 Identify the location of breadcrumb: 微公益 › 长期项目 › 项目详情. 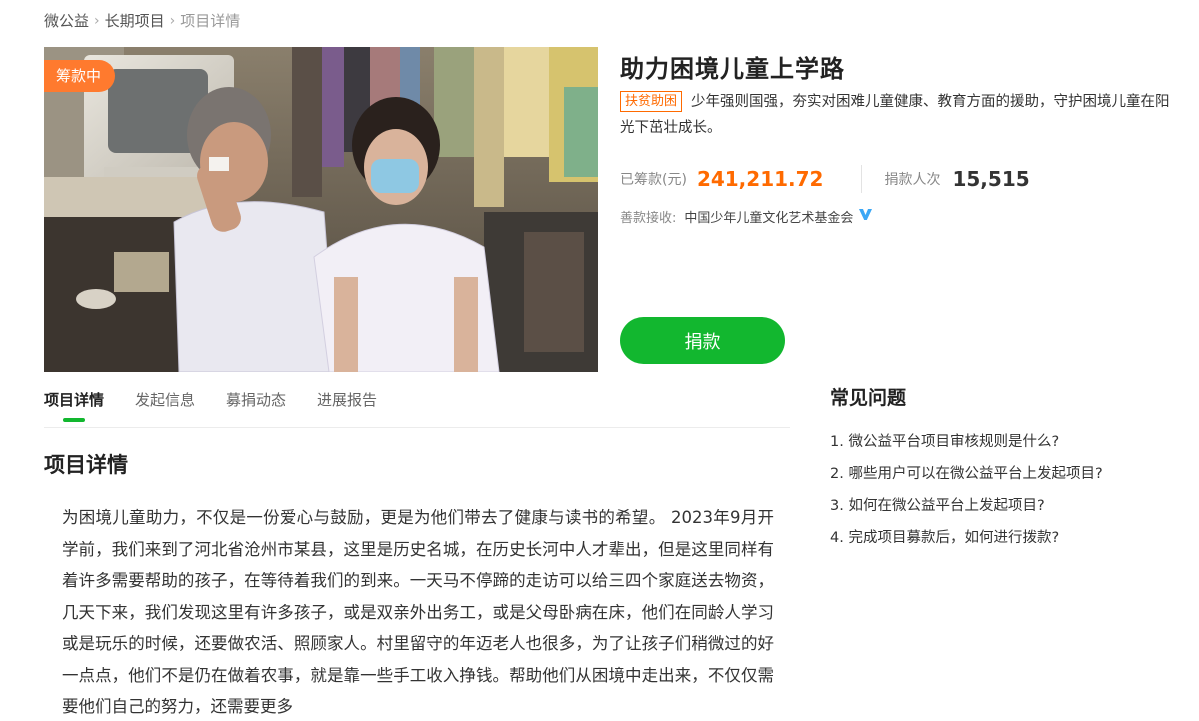
(142, 20).